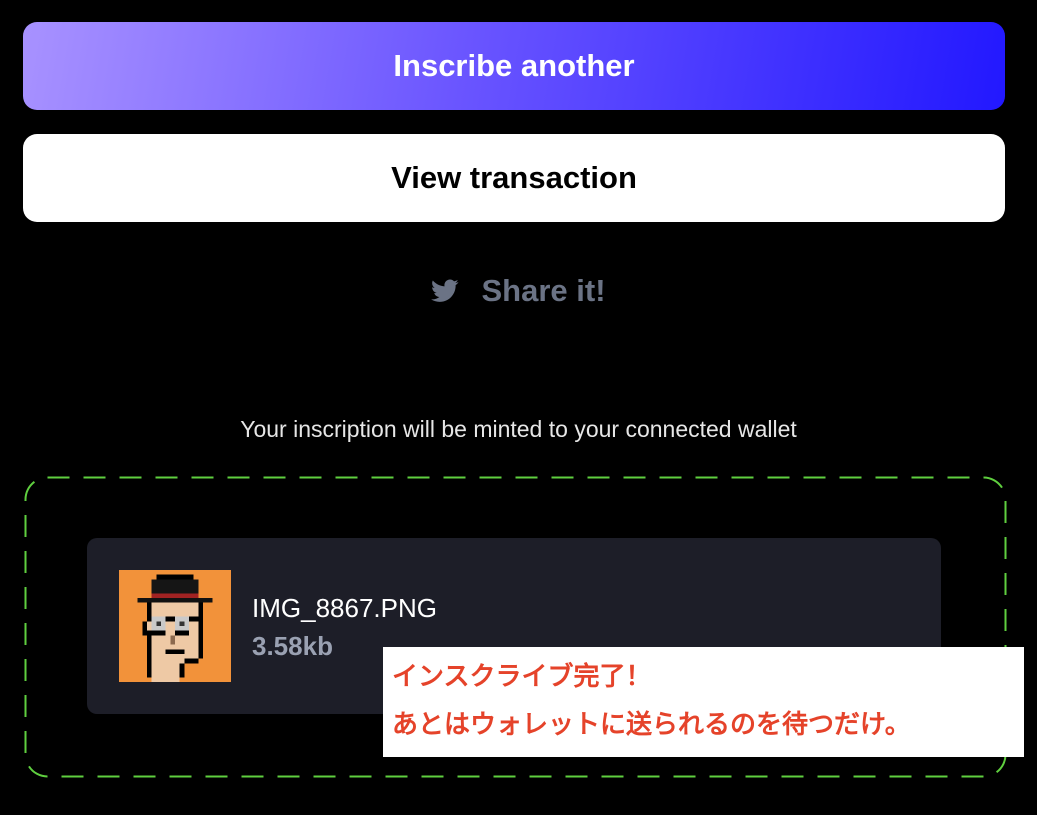 This screenshot has width=1037, height=815. Describe the element at coordinates (651, 725) in the screenshot. I see `annotation-line-2: あとはウォレットに送られるのを待つだけ。` at that location.